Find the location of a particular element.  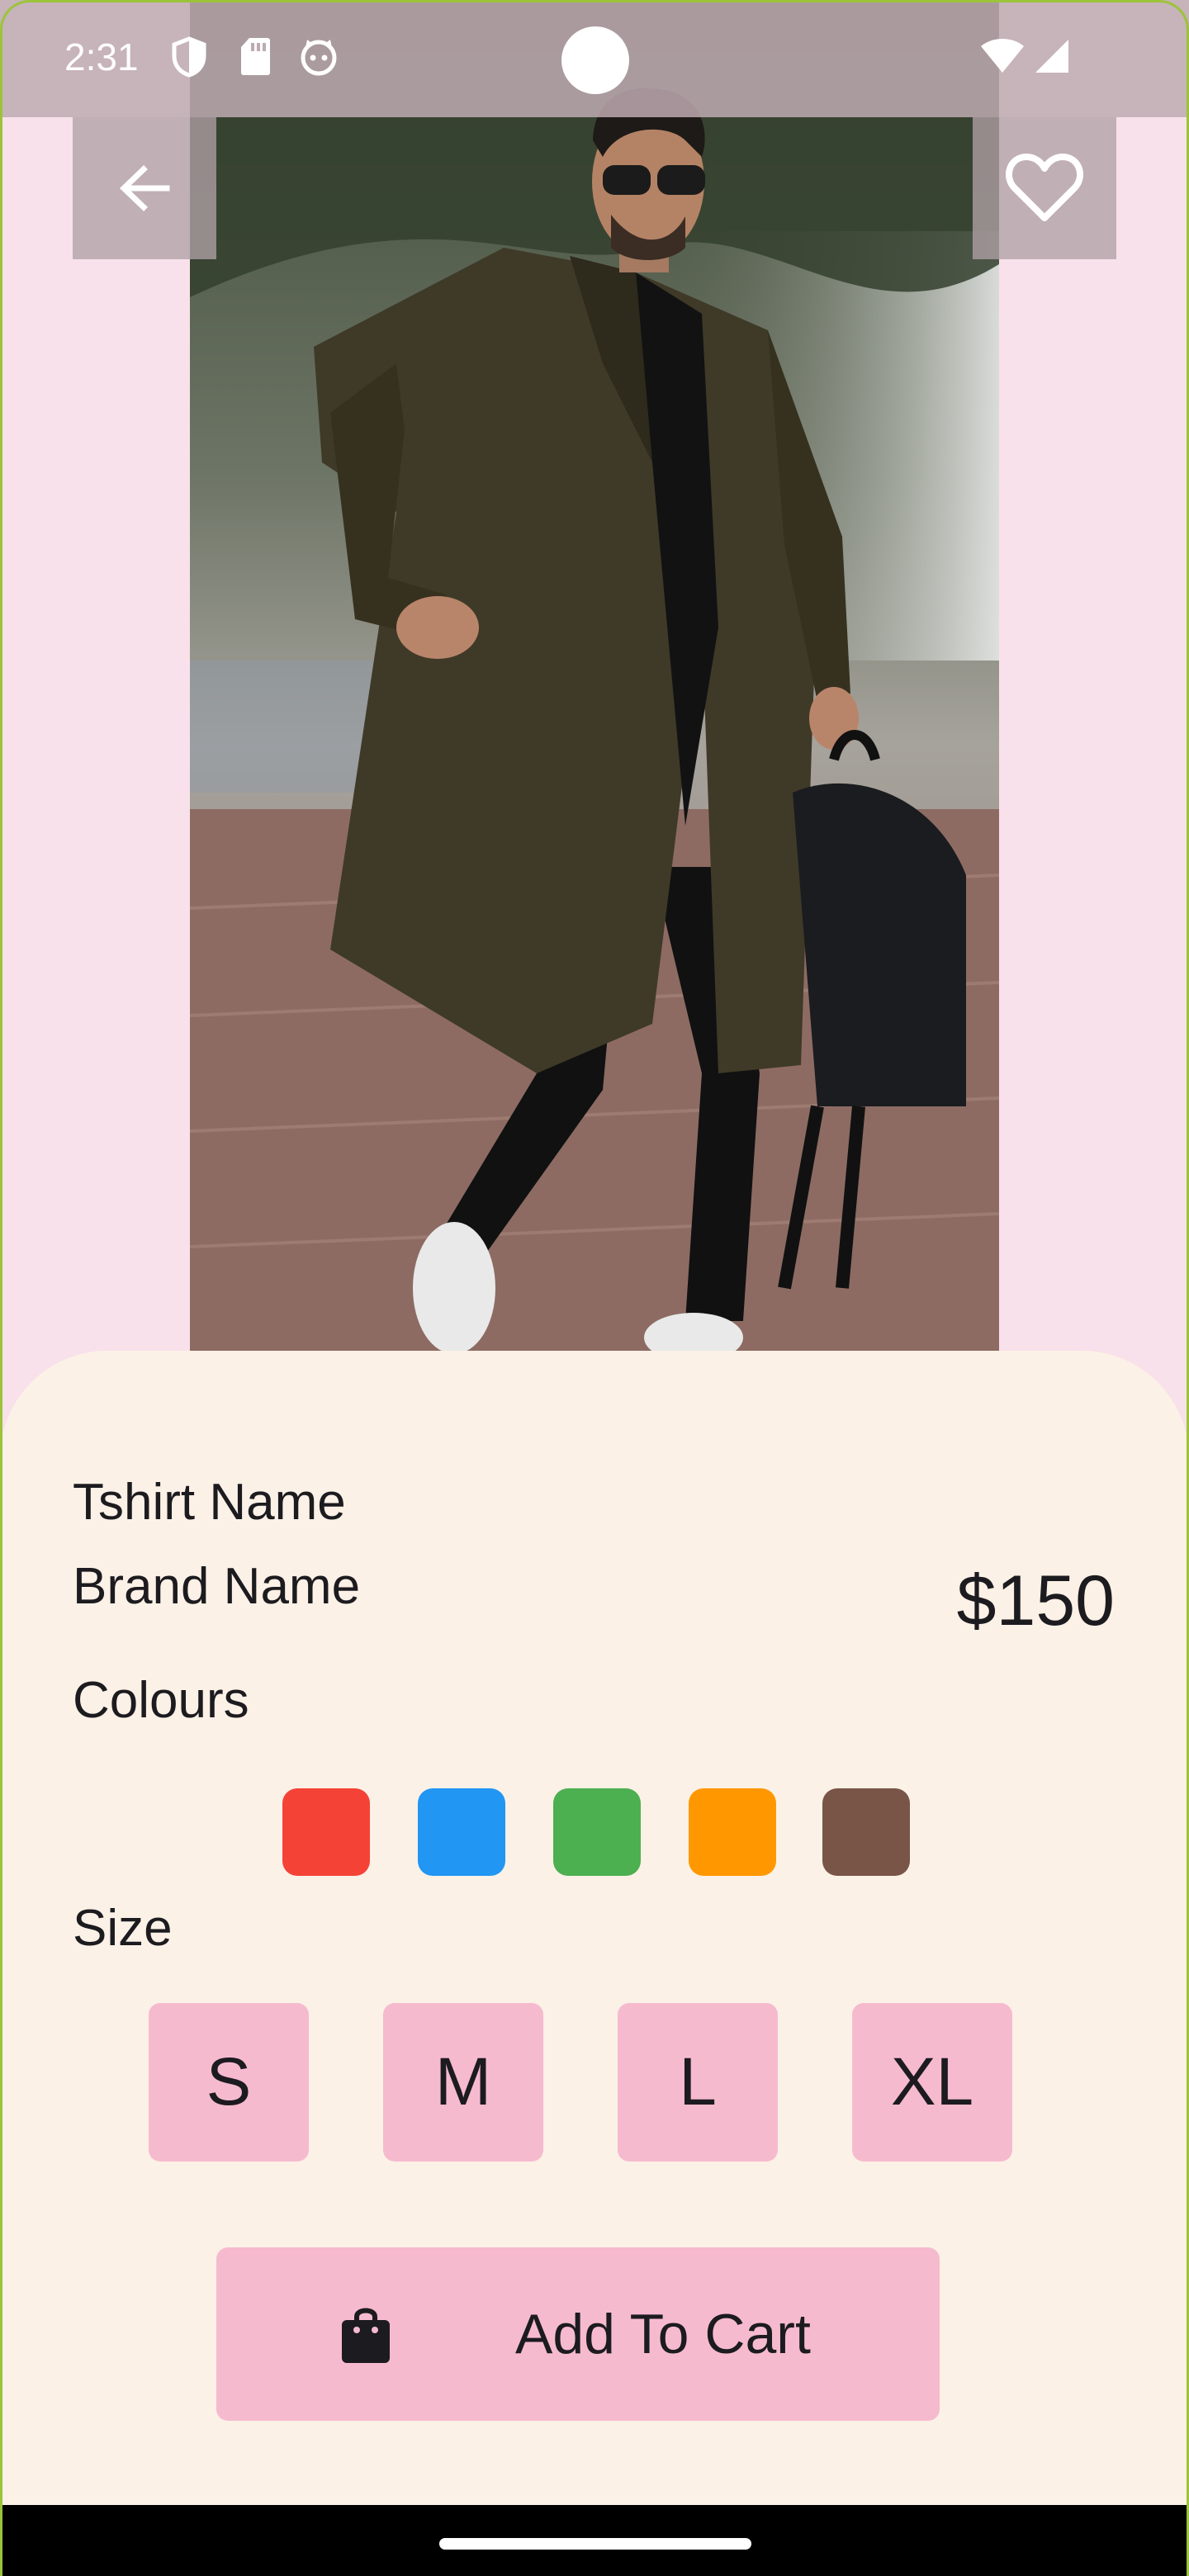

camera-cutout is located at coordinates (595, 60).